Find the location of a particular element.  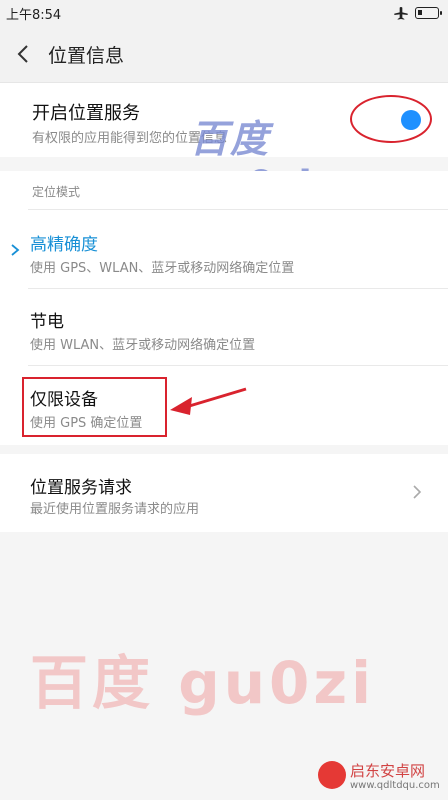

mode-option-subtitle: 使用 WLAN、蓝牙或移动网络确定位置 is located at coordinates (143, 345).